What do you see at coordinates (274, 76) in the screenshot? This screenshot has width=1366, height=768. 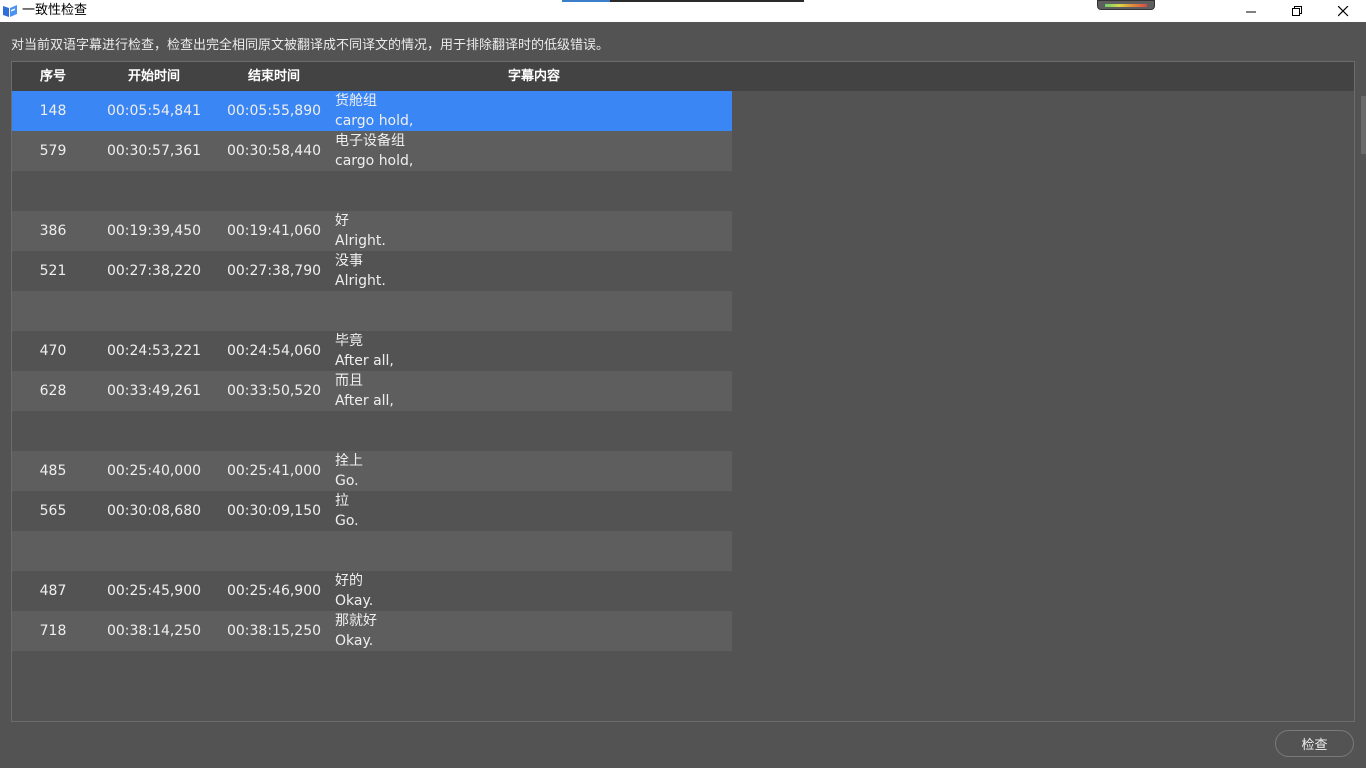 I see `column-header-end-time: 结束时间` at bounding box center [274, 76].